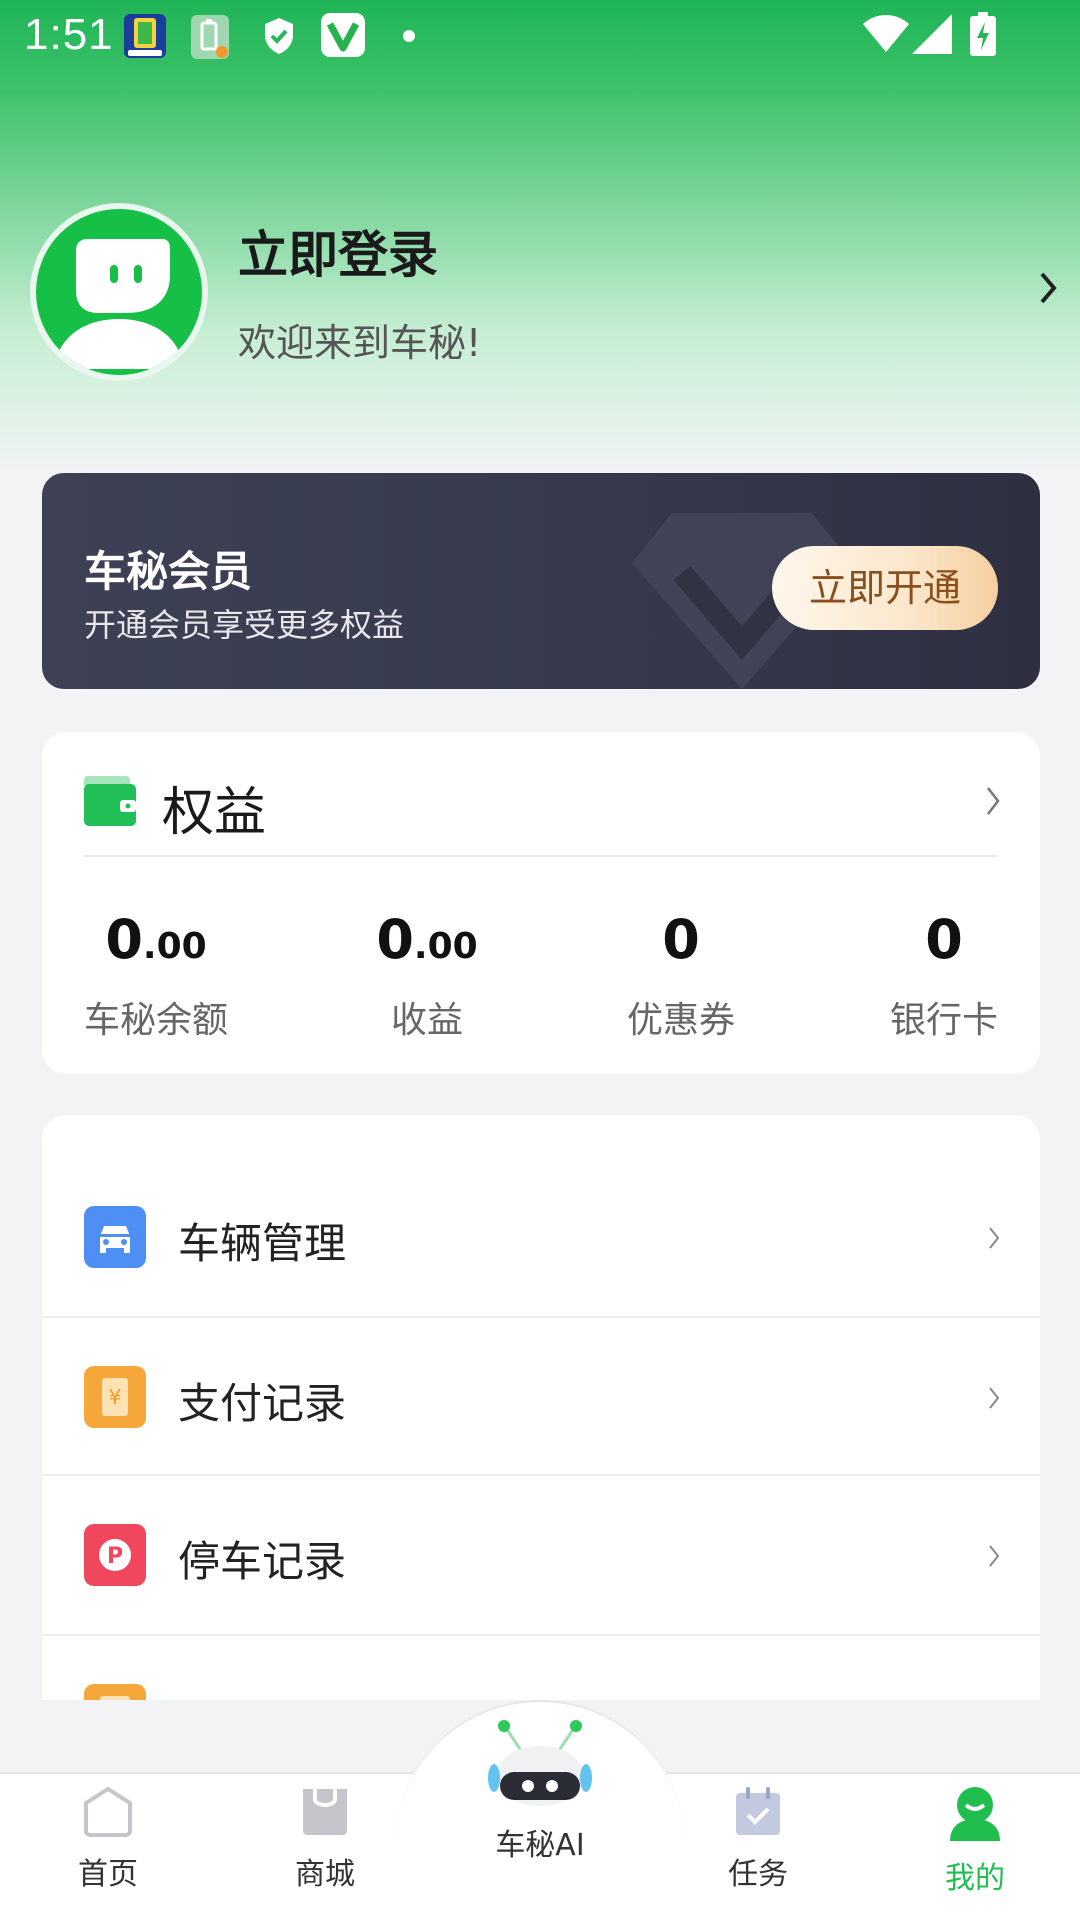 This screenshot has width=1080, height=1922. I want to click on avatar, so click(119, 292).